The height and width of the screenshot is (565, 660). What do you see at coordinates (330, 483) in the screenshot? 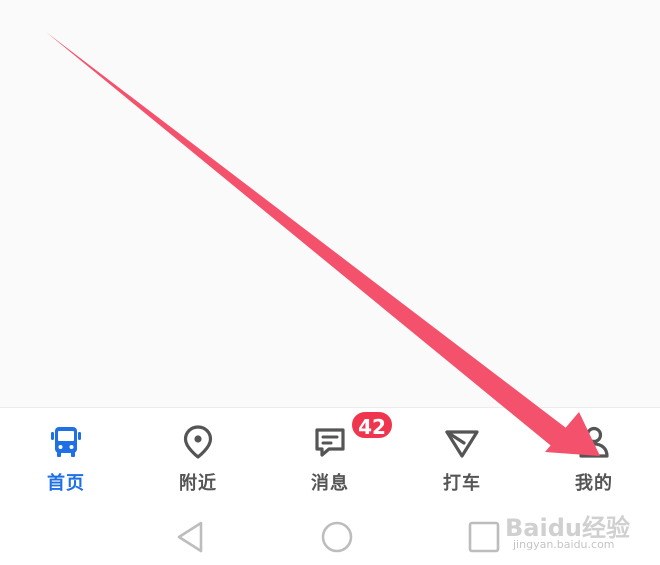
I see `tab-messages-label: 消息` at bounding box center [330, 483].